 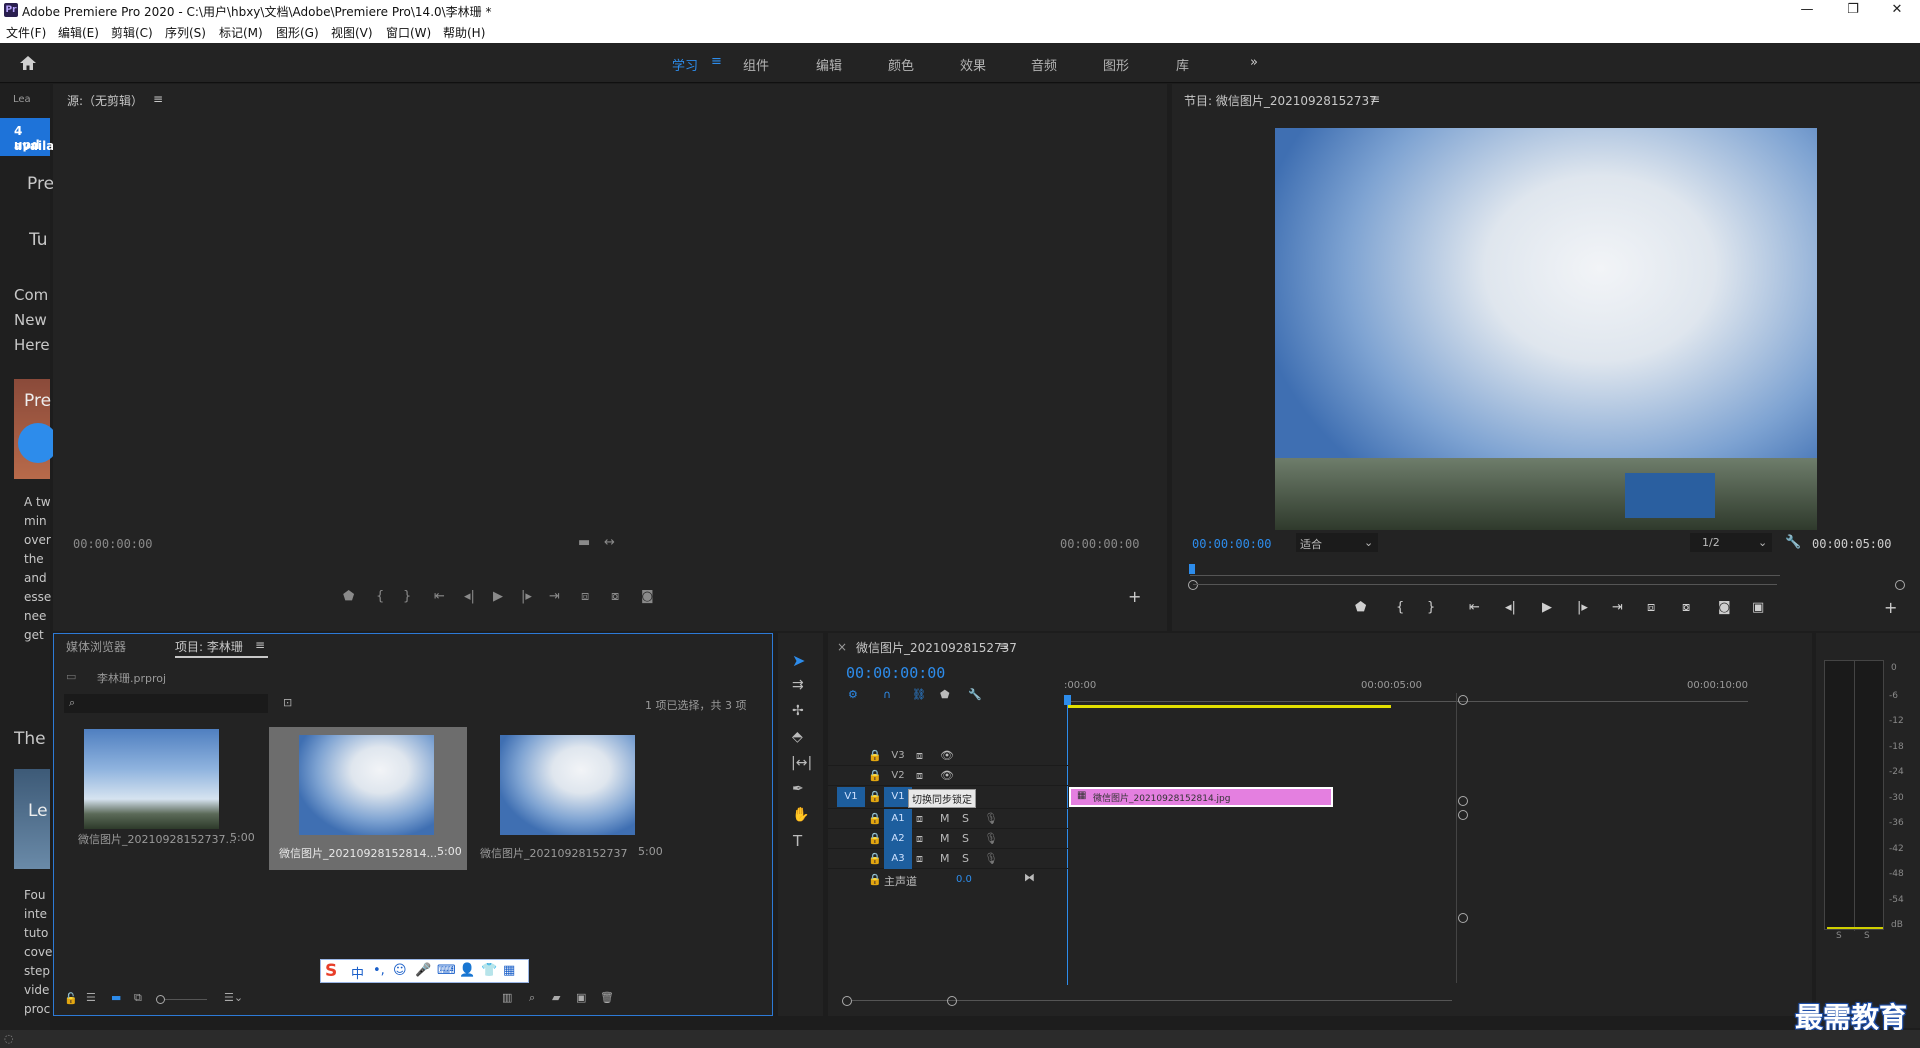 What do you see at coordinates (800, 815) in the screenshot?
I see `hand-tool-icon: ✋` at bounding box center [800, 815].